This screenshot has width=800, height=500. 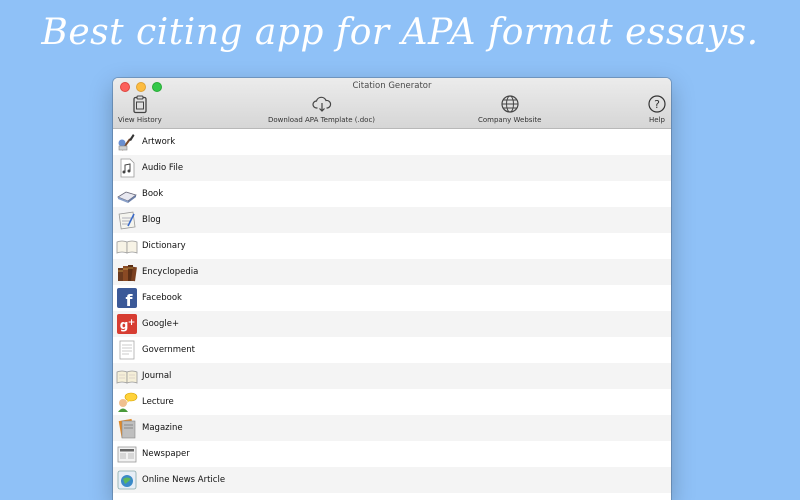 What do you see at coordinates (127, 454) in the screenshot?
I see `newspaper-icon` at bounding box center [127, 454].